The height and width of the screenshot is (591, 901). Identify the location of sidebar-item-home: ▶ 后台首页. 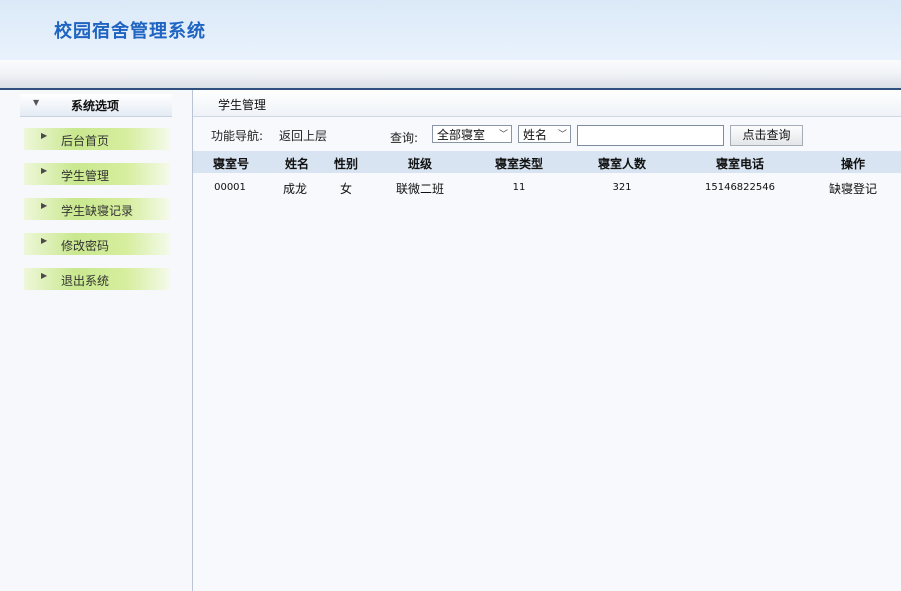
(97, 139).